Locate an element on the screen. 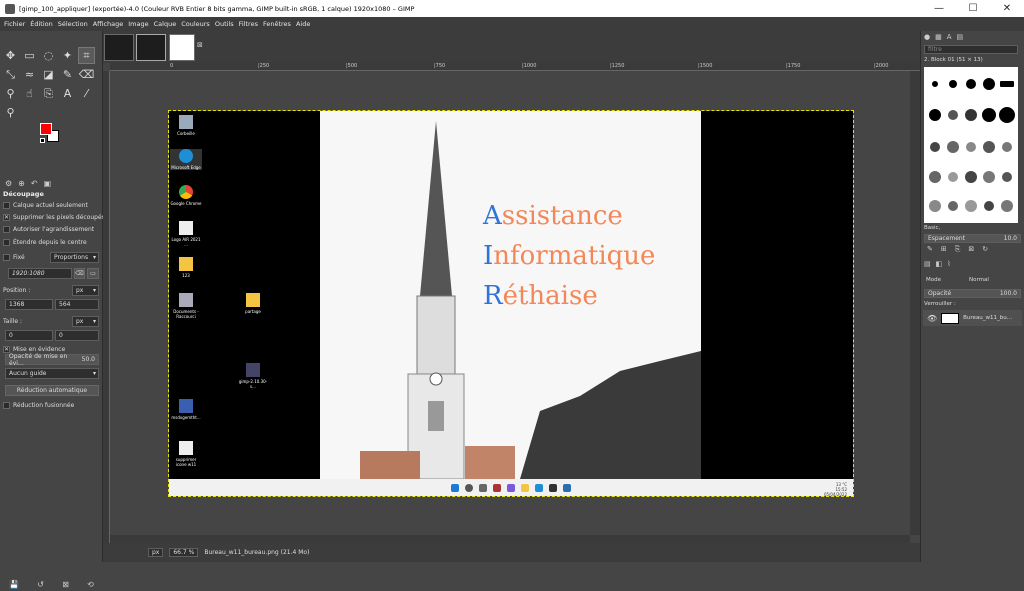 The height and width of the screenshot is (591, 1024). vertical-scrollbar is located at coordinates (915, 303).